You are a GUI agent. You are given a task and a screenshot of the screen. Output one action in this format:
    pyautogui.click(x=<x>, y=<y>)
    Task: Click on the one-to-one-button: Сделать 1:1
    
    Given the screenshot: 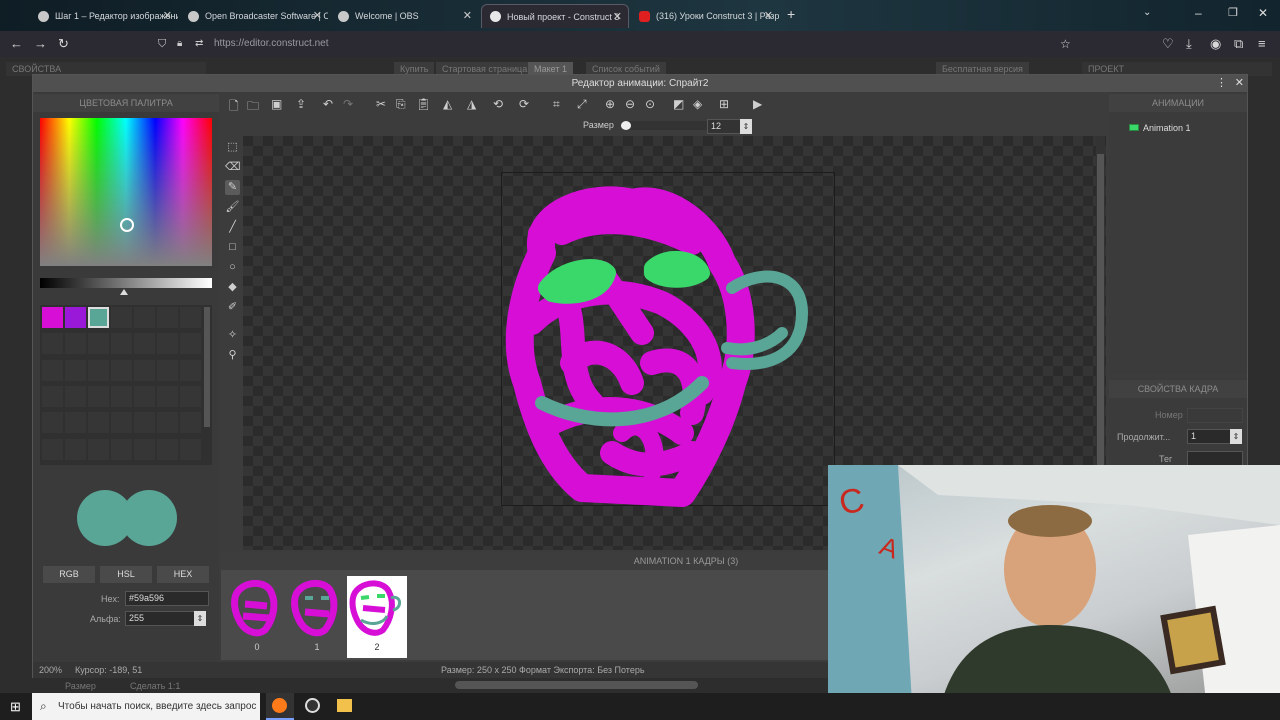 What is the action you would take?
    pyautogui.click(x=155, y=686)
    